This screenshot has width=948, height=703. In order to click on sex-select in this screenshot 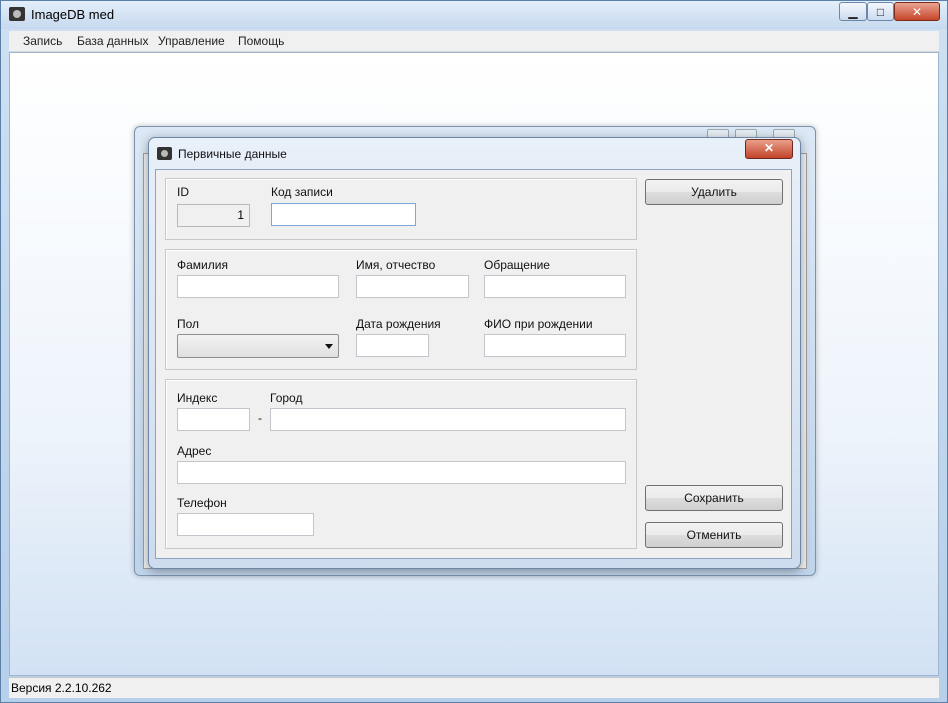, I will do `click(258, 346)`.